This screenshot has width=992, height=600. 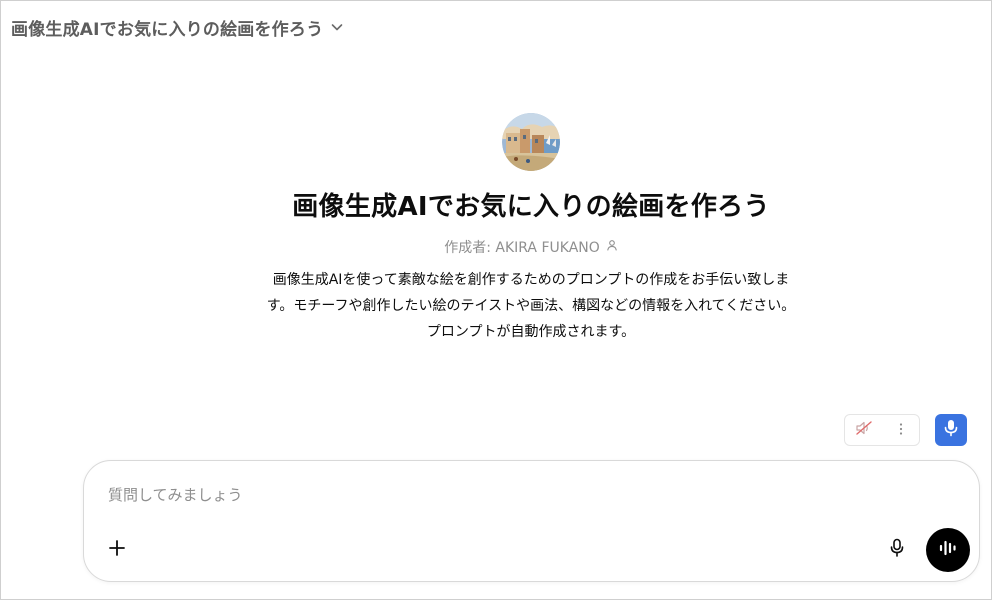 What do you see at coordinates (488, 495) in the screenshot?
I see `message-input` at bounding box center [488, 495].